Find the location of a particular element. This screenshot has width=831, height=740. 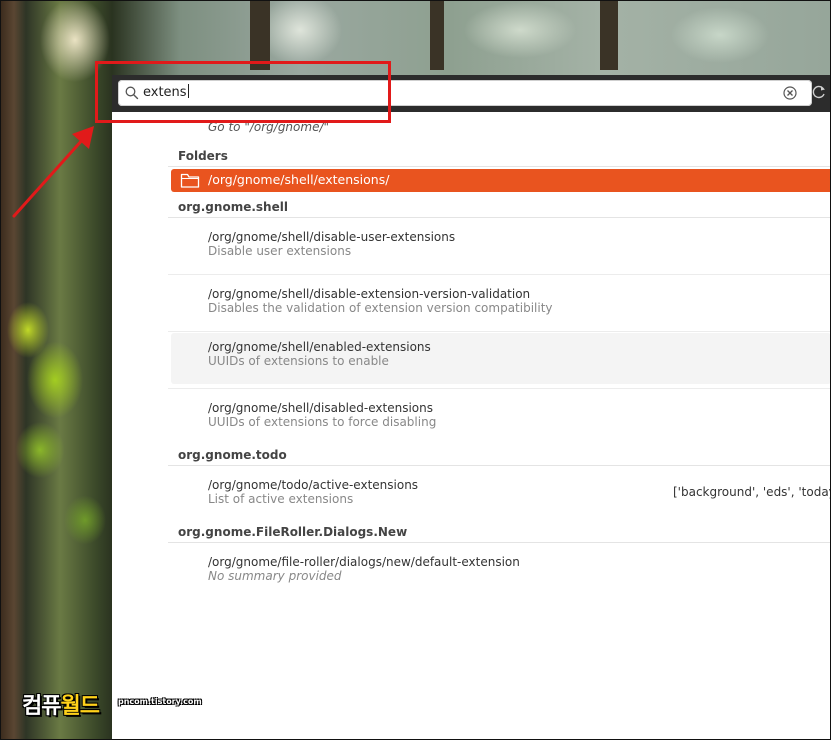

key-summary: UUIDs of extensions to force disabling is located at coordinates (322, 422).